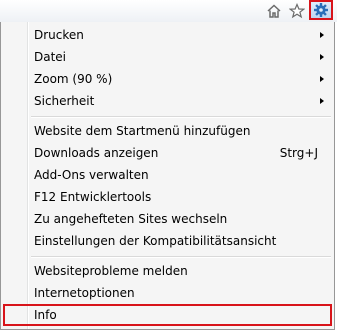 This screenshot has height=332, width=337. Describe the element at coordinates (167, 57) in the screenshot. I see `menu-item-datei: Datei` at that location.